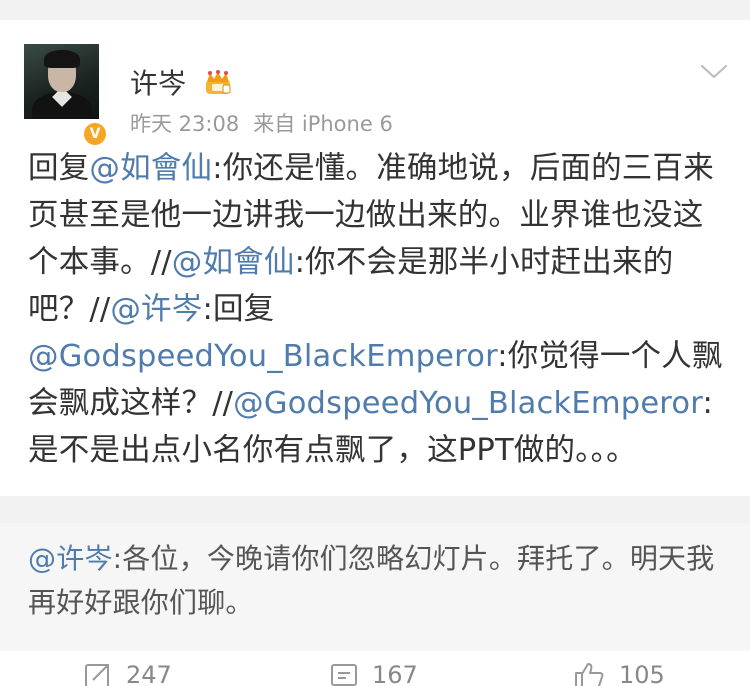 The image size is (750, 686). Describe the element at coordinates (218, 83) in the screenshot. I see `crown-badge-icon` at that location.